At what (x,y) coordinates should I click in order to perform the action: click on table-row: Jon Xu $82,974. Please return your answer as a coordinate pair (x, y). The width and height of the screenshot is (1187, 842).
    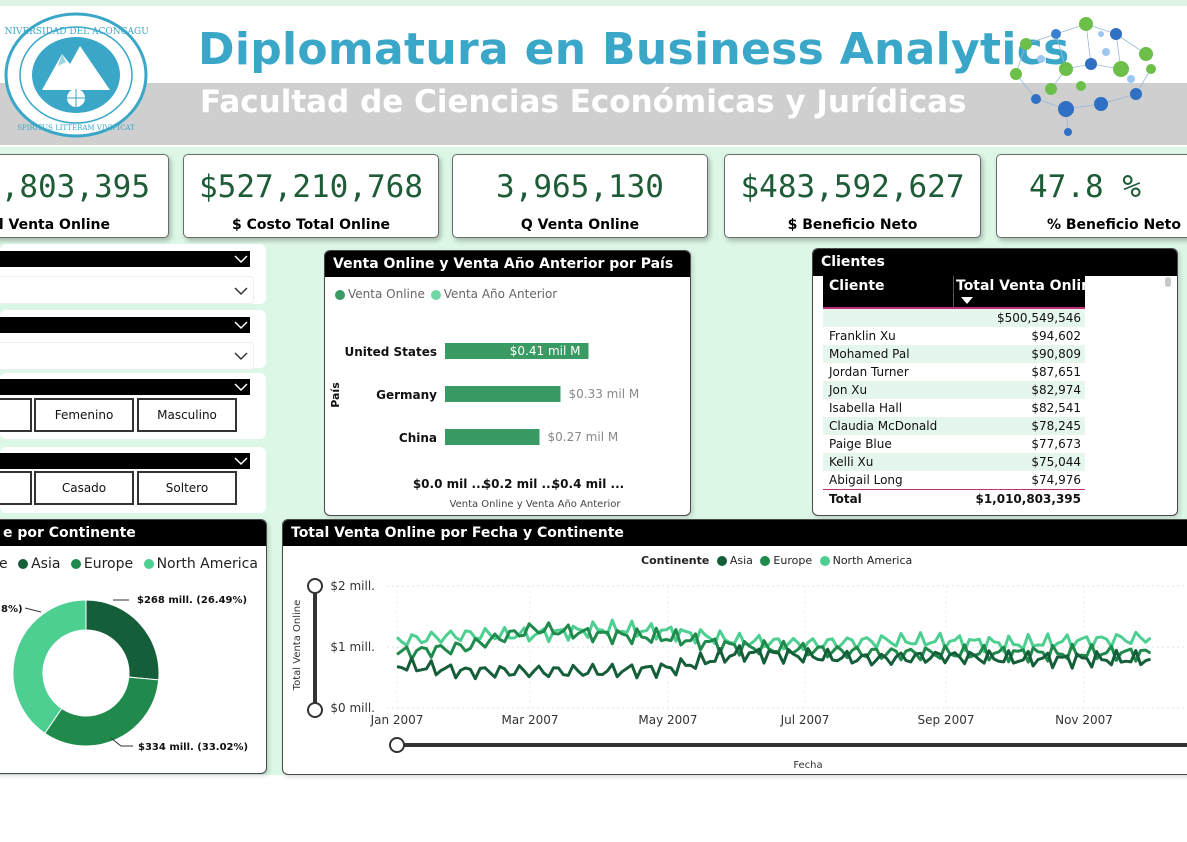
    Looking at the image, I should click on (954, 390).